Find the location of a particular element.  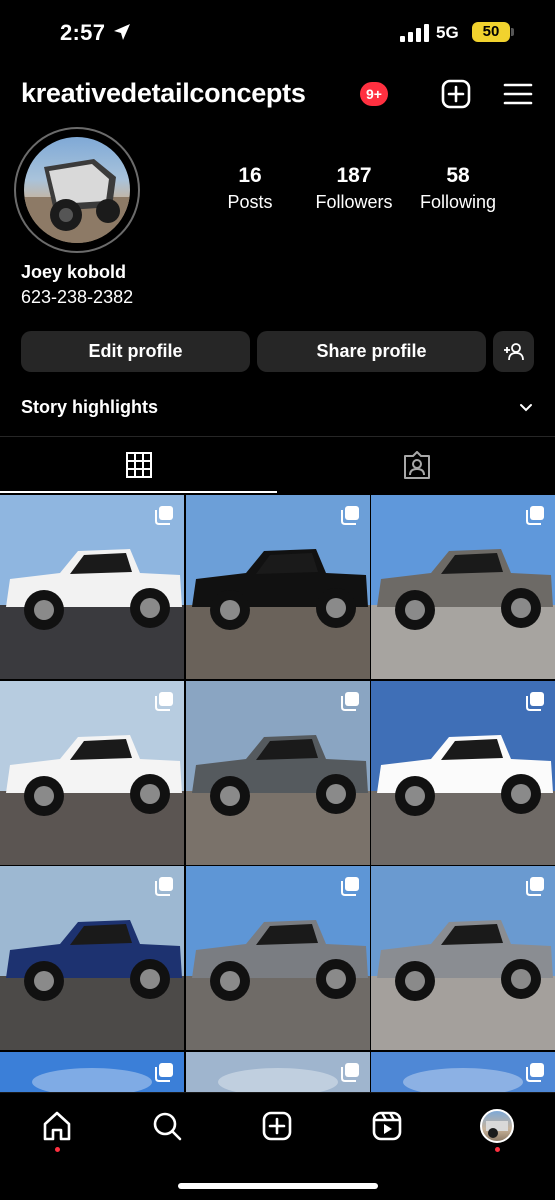

avatar-photo is located at coordinates (77, 190).